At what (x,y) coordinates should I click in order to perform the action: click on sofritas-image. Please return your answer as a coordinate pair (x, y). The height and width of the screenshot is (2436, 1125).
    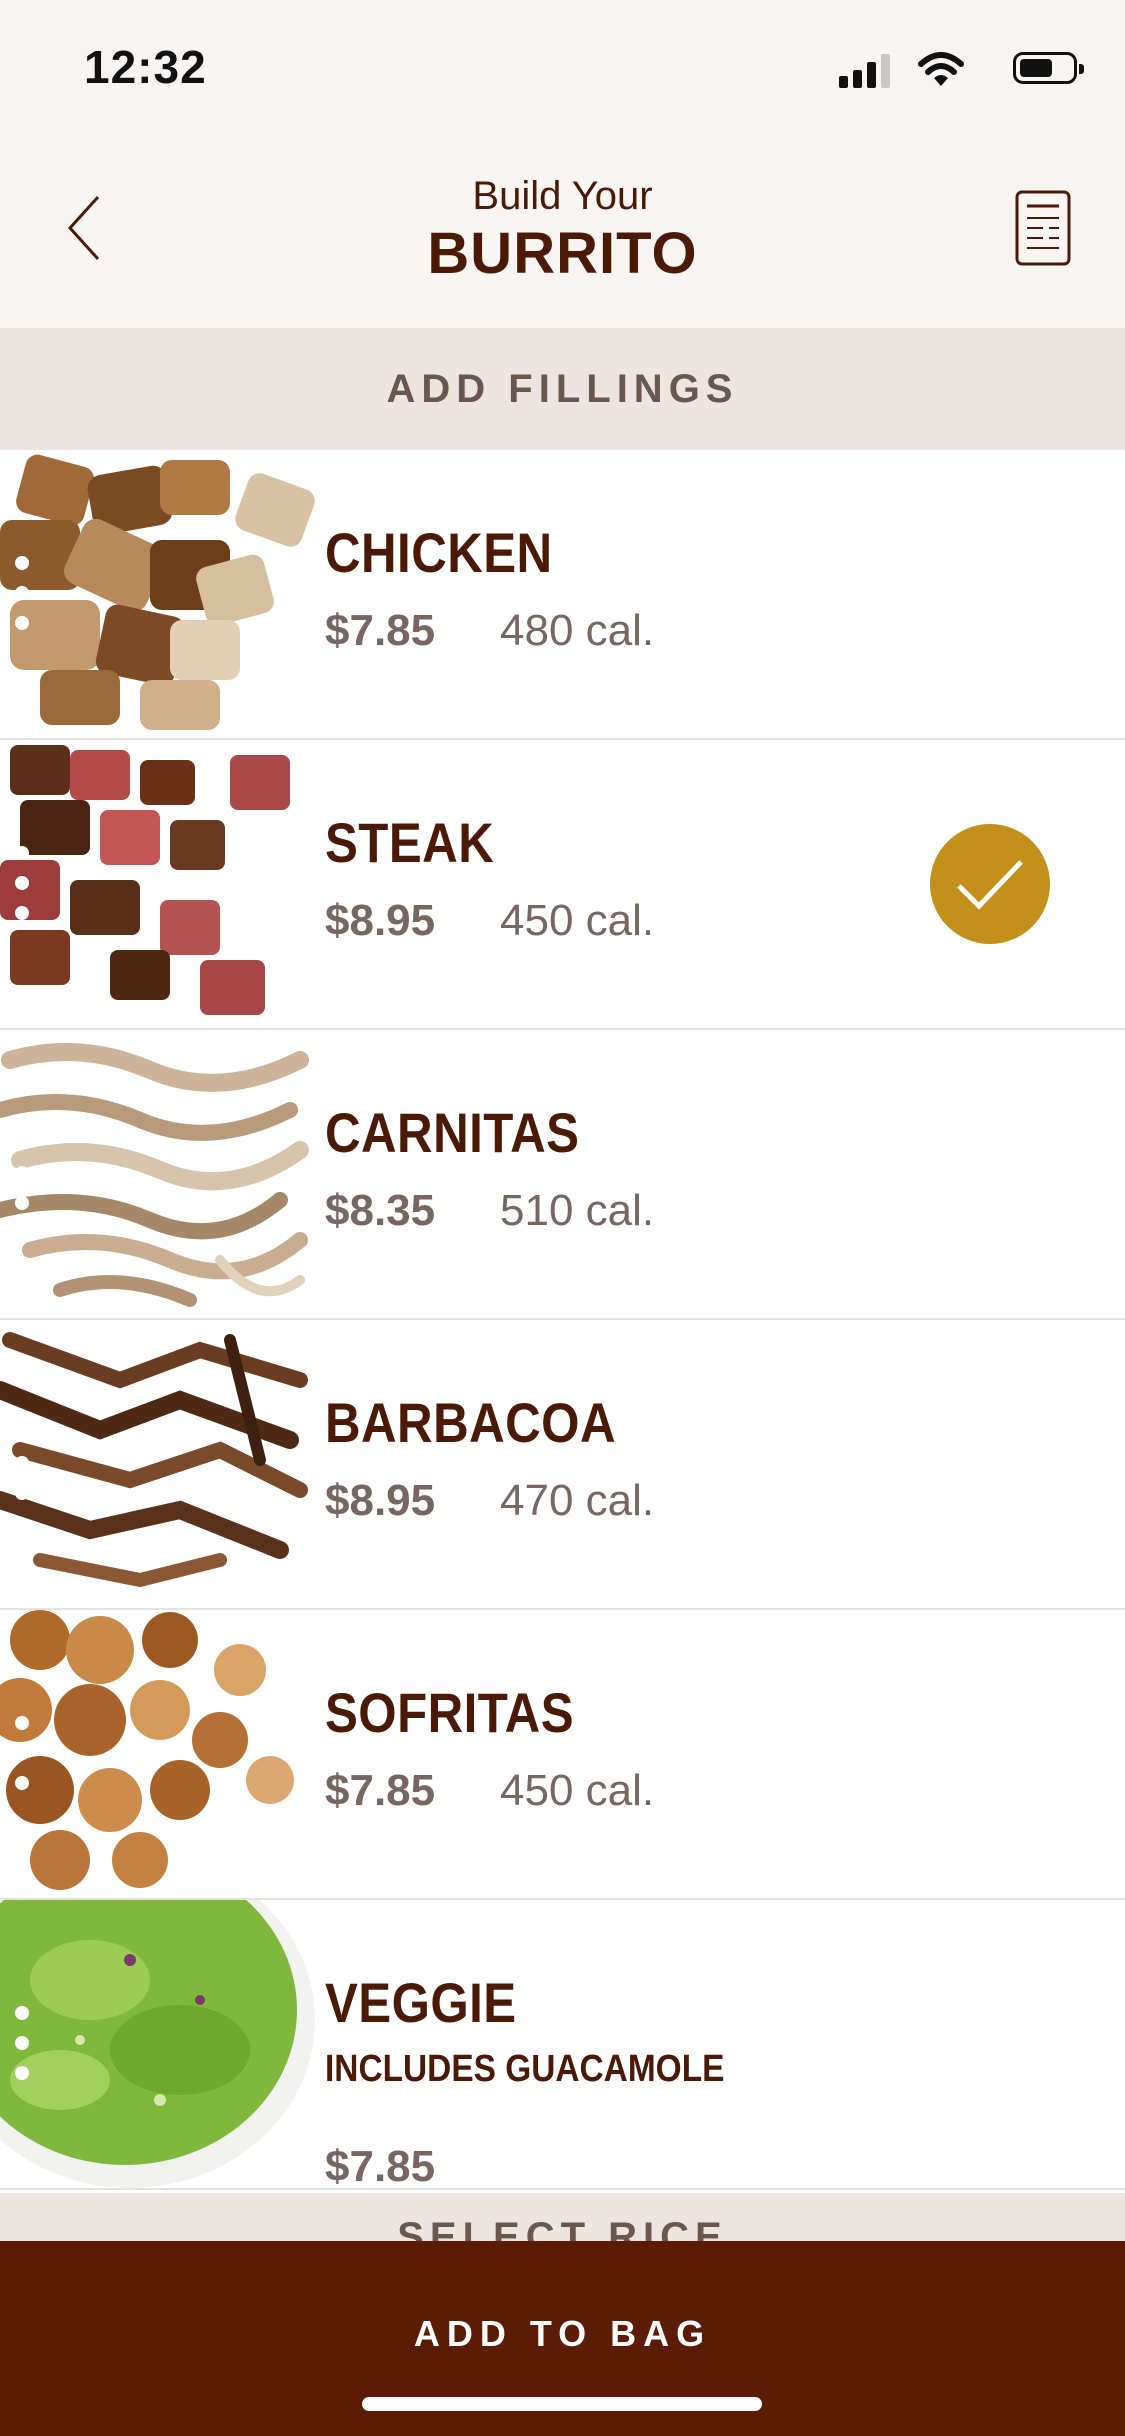
    Looking at the image, I should click on (159, 1754).